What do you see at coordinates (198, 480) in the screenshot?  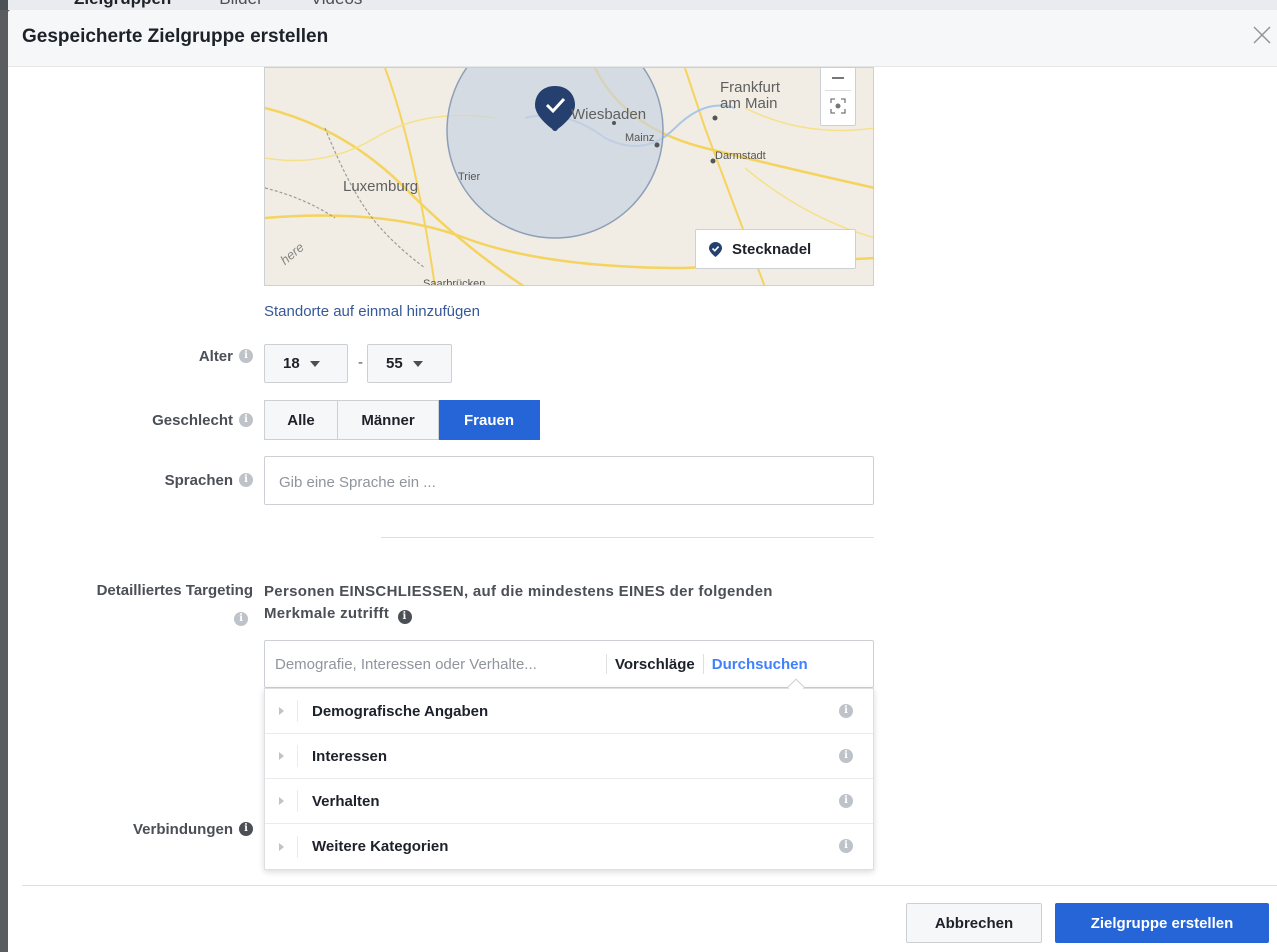 I see `languages-label: Sprachen` at bounding box center [198, 480].